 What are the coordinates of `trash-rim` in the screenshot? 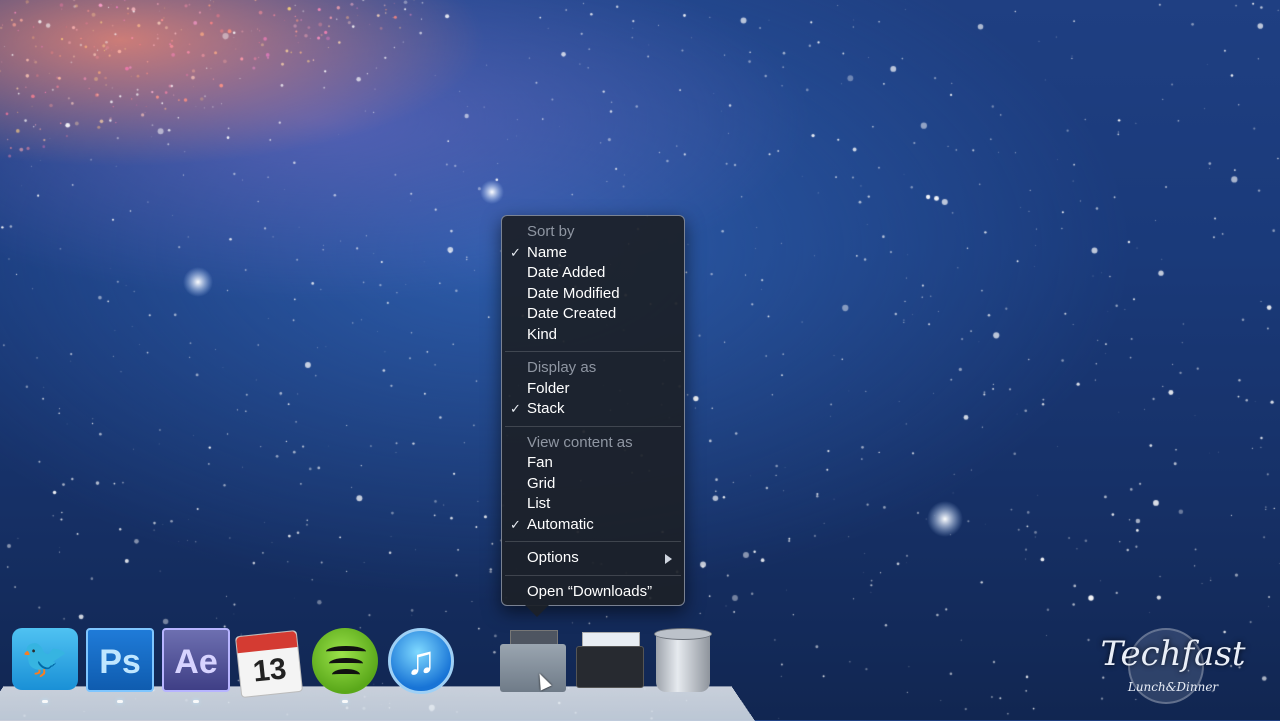 It's located at (683, 634).